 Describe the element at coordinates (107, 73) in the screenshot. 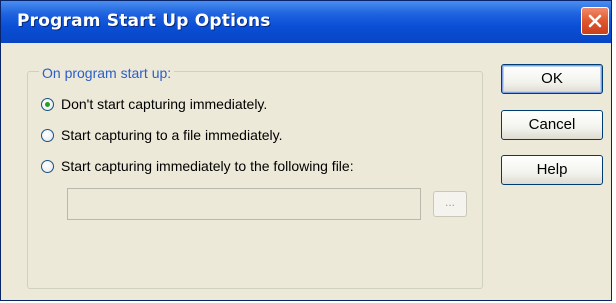

I see `group-legend: On program start up:` at that location.